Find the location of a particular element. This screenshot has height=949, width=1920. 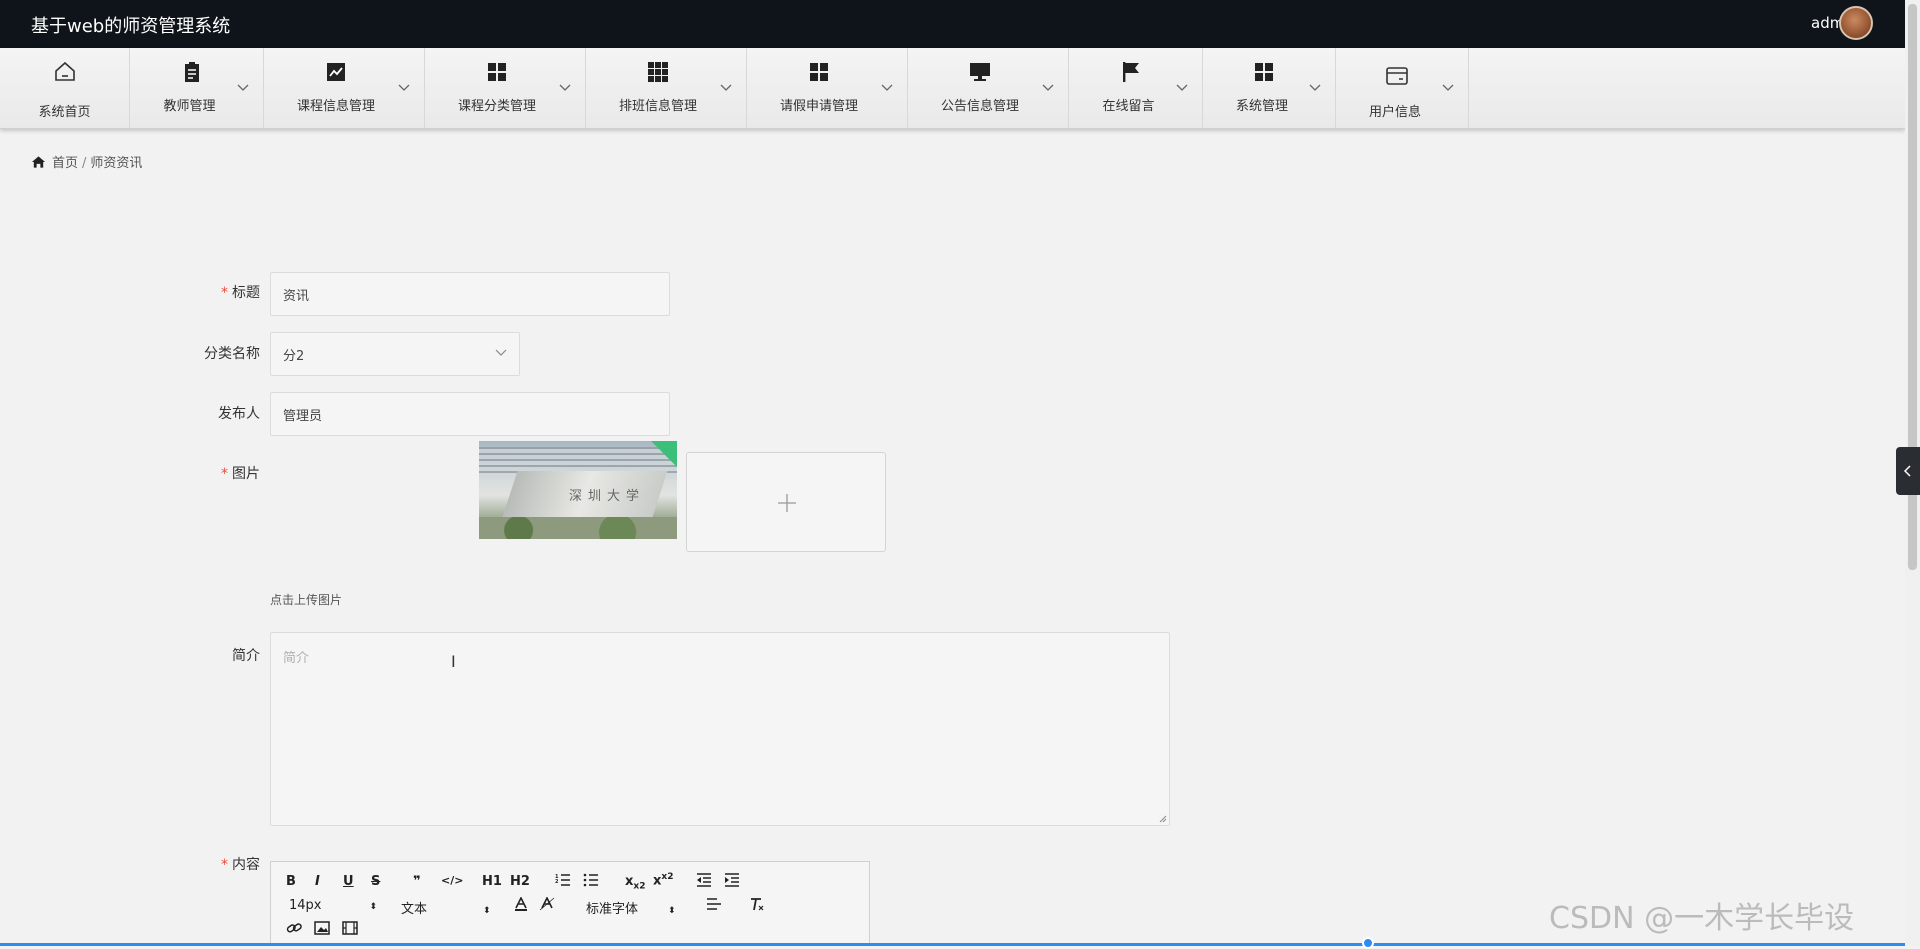

indent-button is located at coordinates (732, 882).